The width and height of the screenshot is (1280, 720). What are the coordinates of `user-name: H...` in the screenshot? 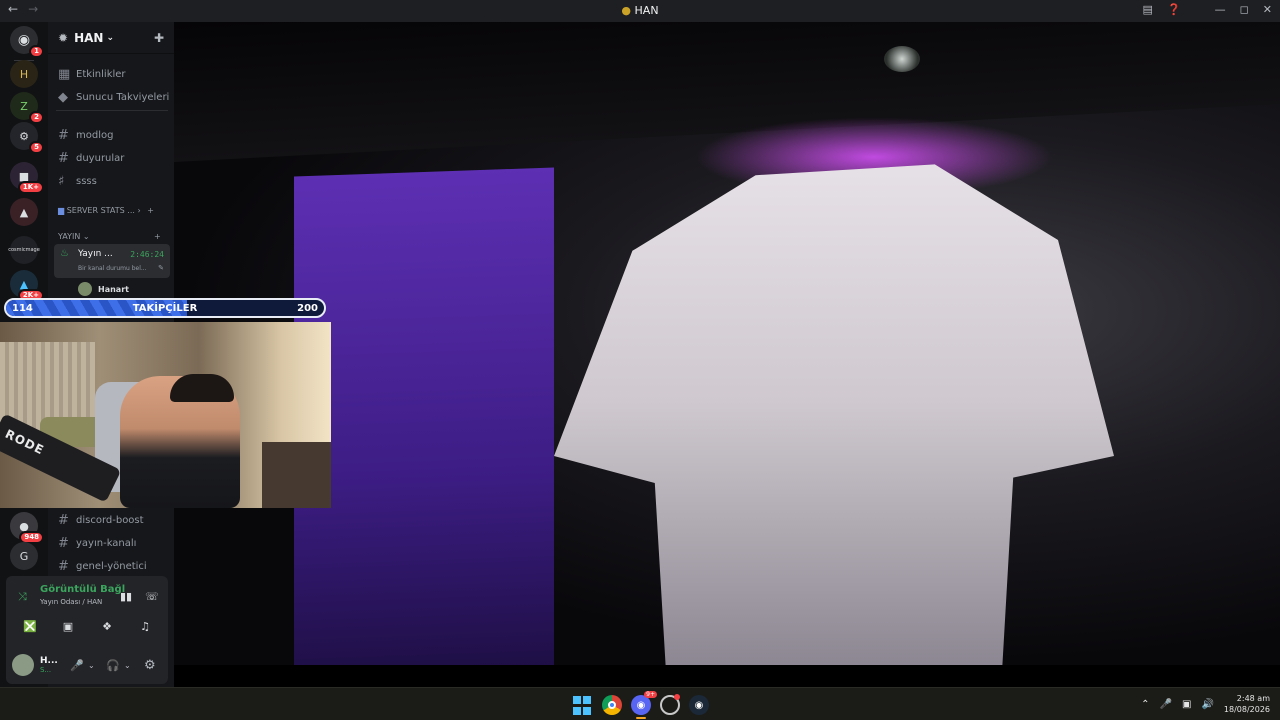 It's located at (49, 661).